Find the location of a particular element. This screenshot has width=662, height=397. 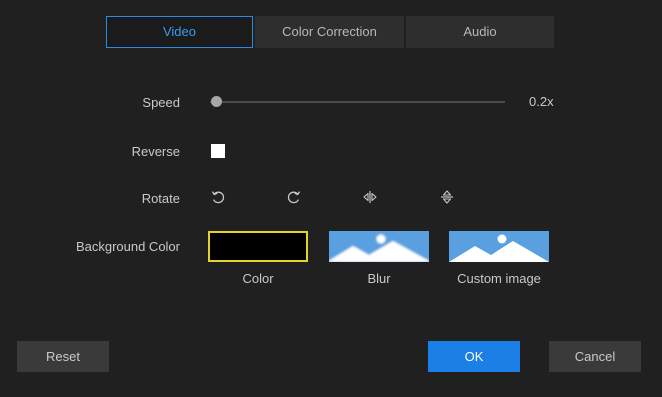

reset-button: Reset is located at coordinates (63, 356).